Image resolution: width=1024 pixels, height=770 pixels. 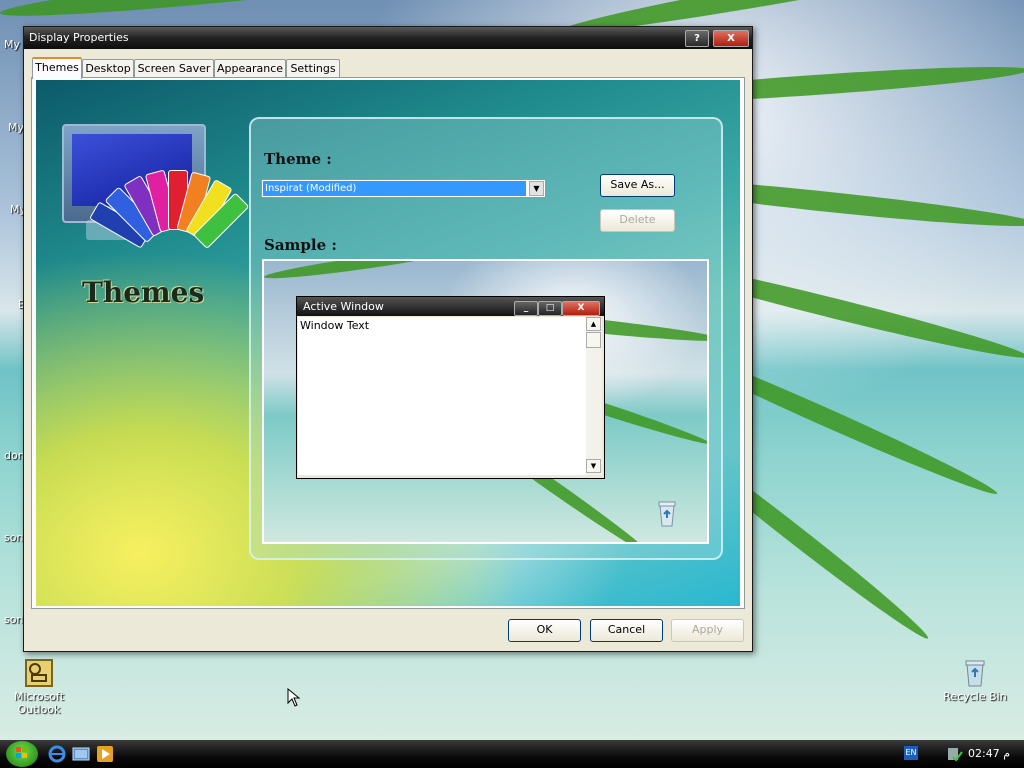 I want to click on start-button, so click(x=22, y=754).